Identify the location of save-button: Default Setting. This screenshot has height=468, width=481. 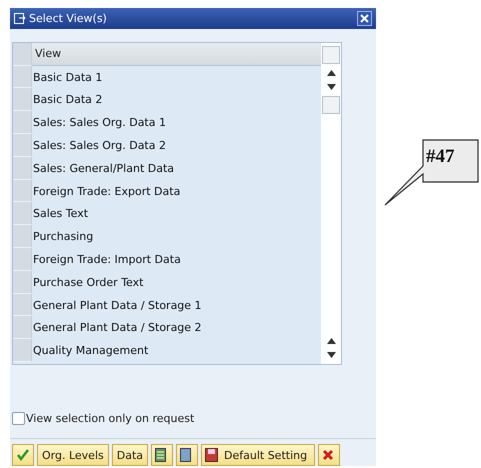
(258, 455).